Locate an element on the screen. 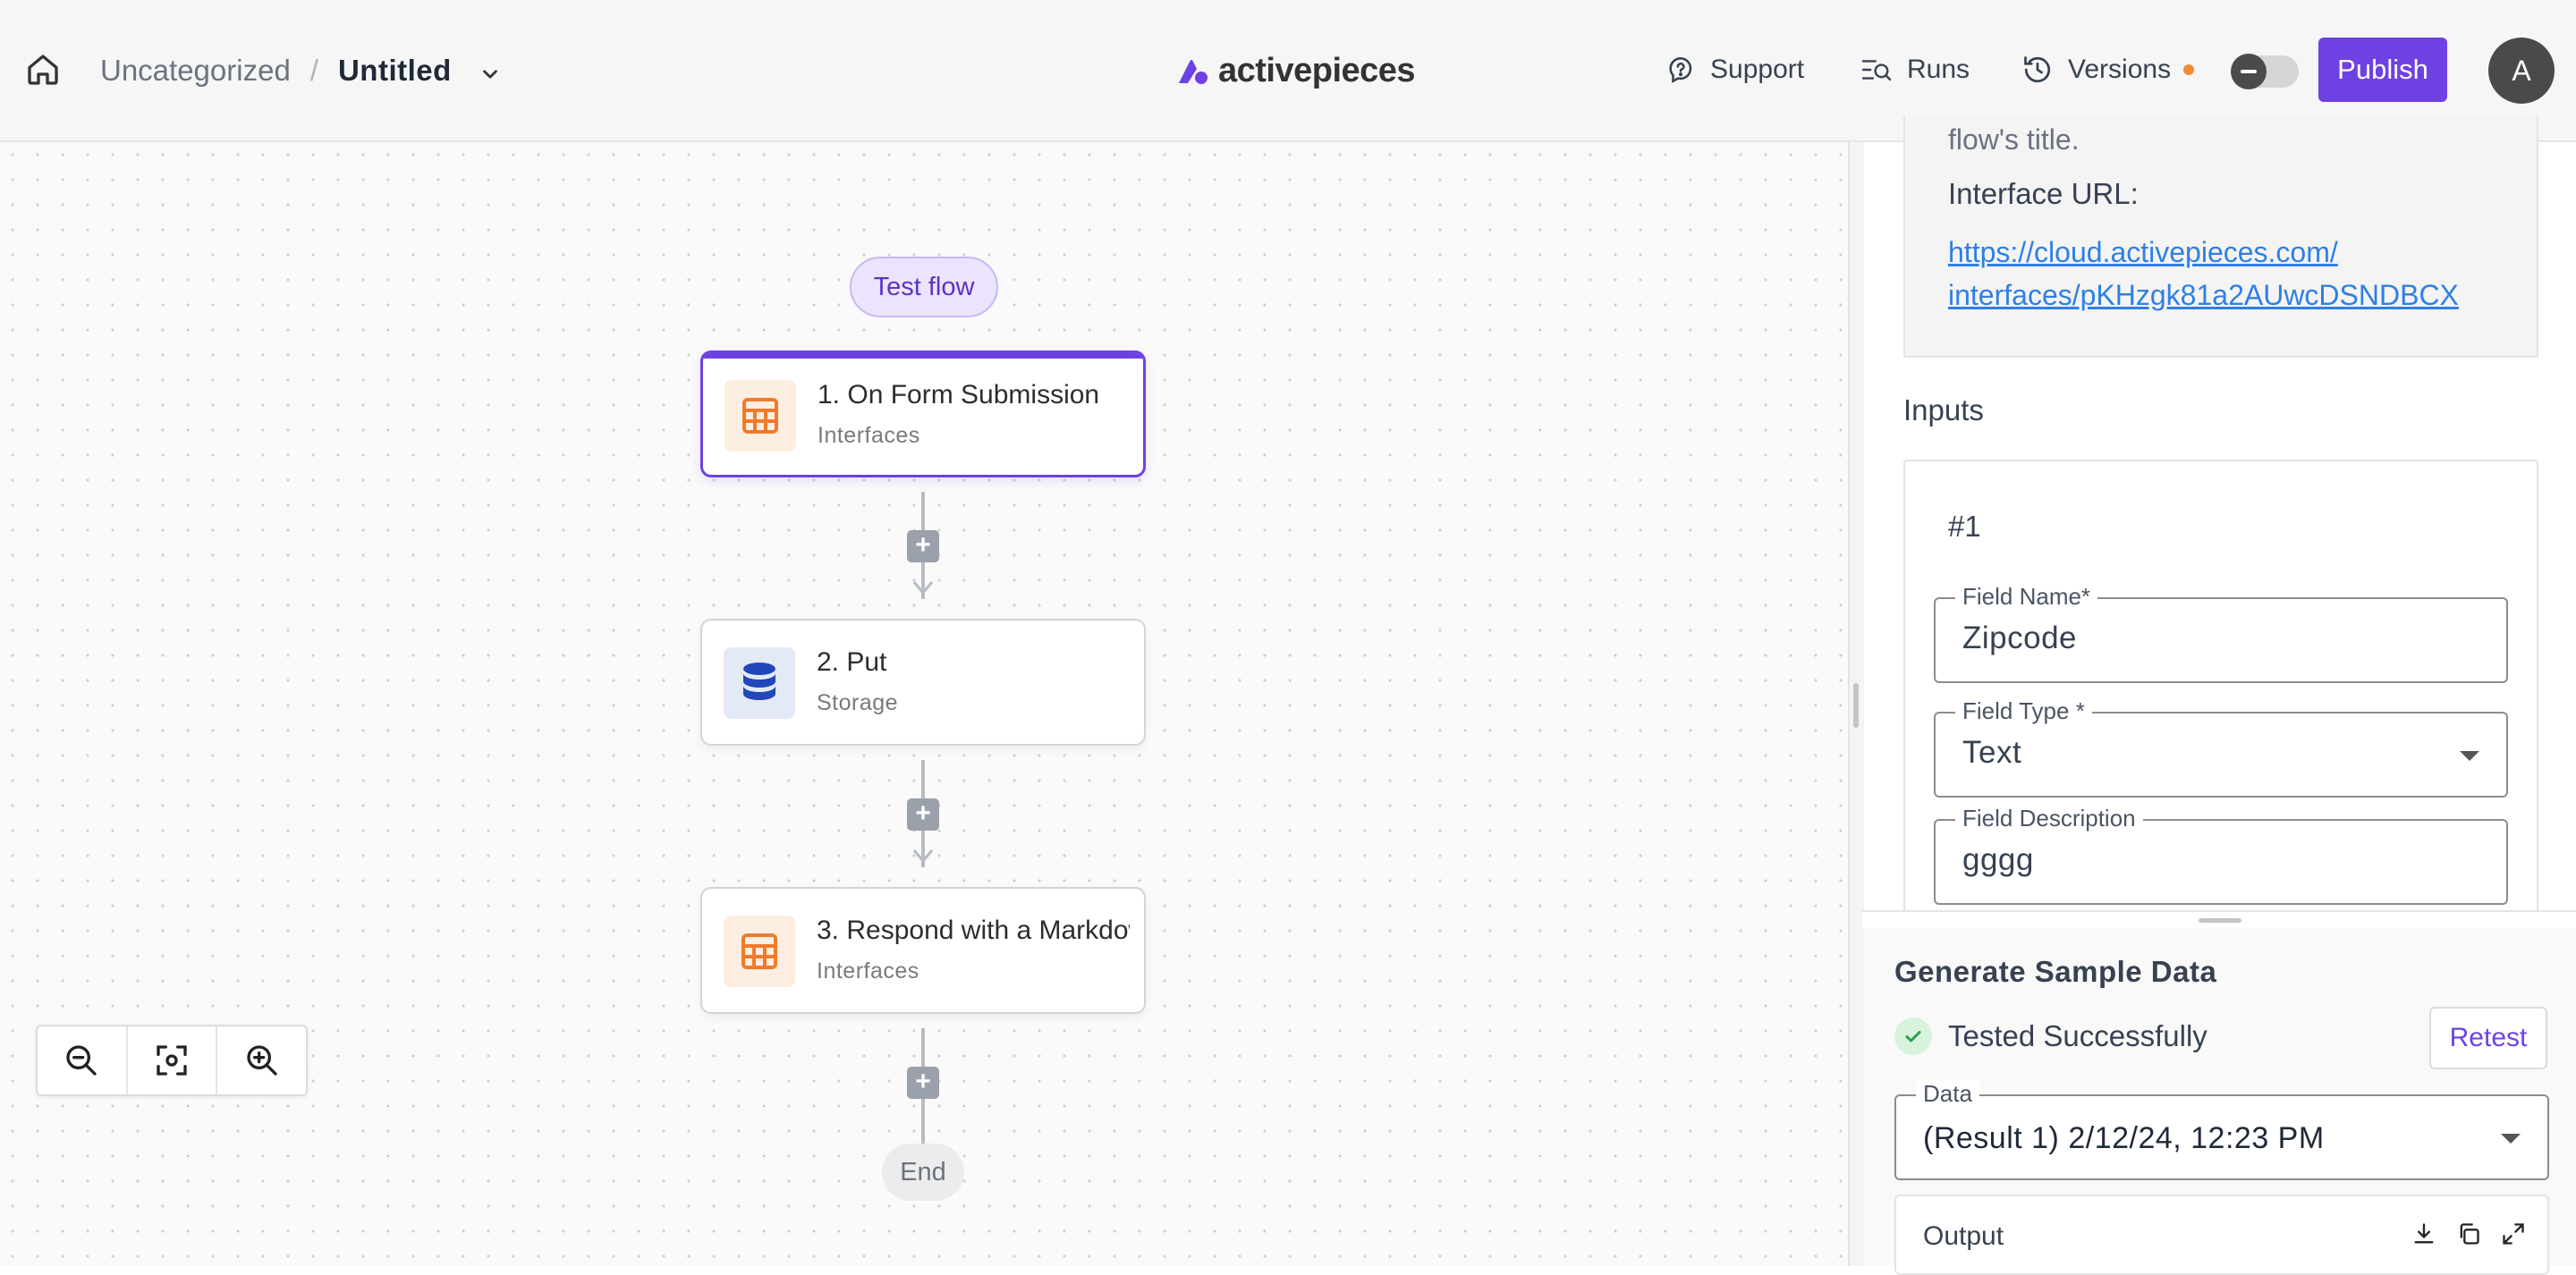  sample-data-select: Data (Result 1) 2/12/24, 12:23 PM is located at coordinates (2221, 1130).